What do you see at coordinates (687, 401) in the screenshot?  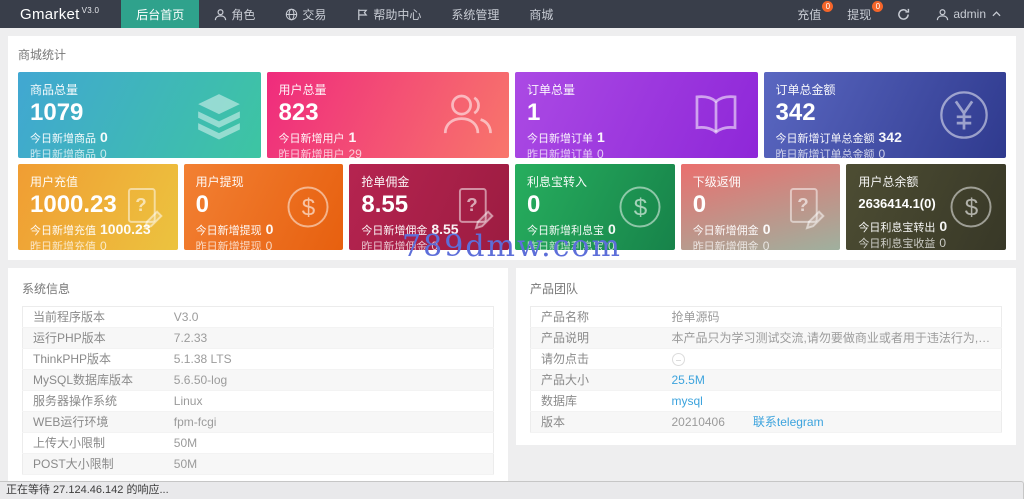 I see `product-team-link: mysql` at bounding box center [687, 401].